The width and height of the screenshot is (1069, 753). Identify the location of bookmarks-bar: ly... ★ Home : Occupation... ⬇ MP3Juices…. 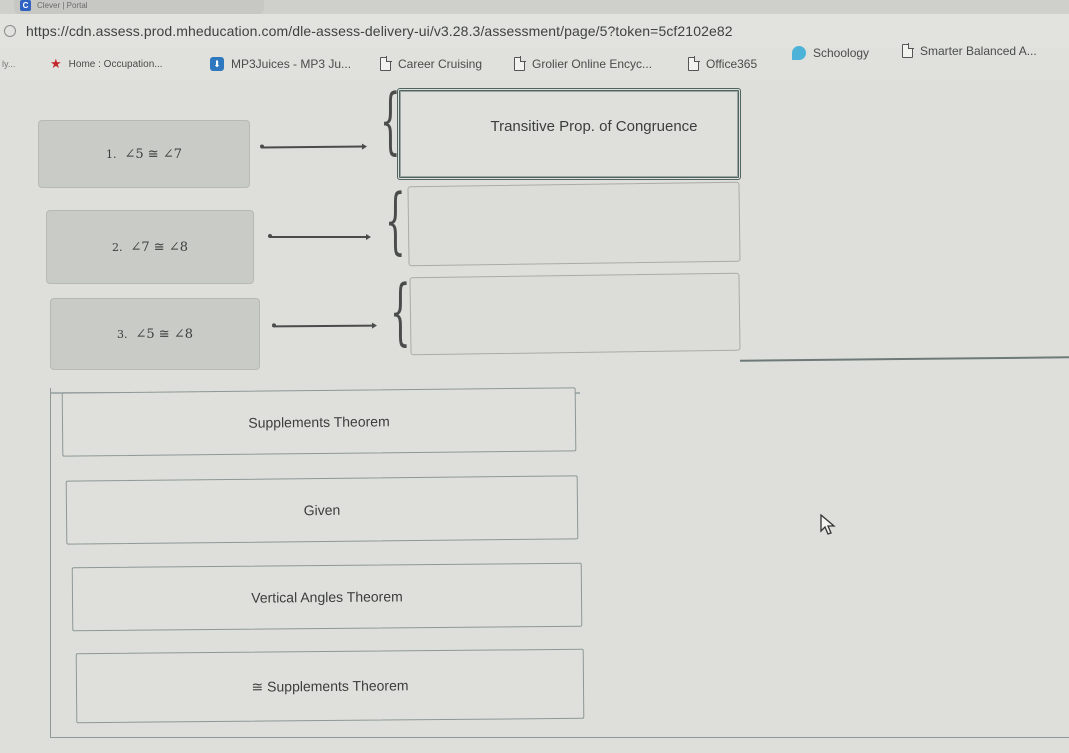
(534, 61).